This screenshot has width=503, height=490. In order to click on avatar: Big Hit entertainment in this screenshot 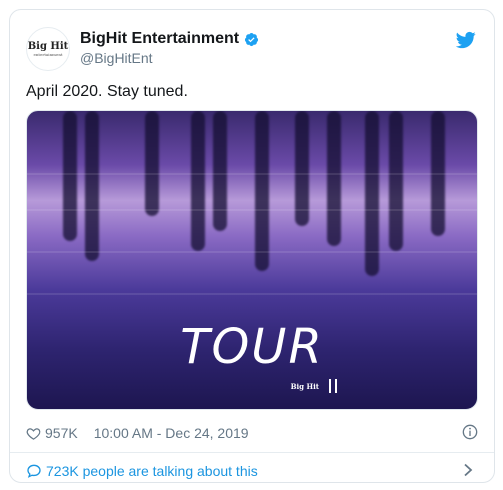, I will do `click(48, 49)`.